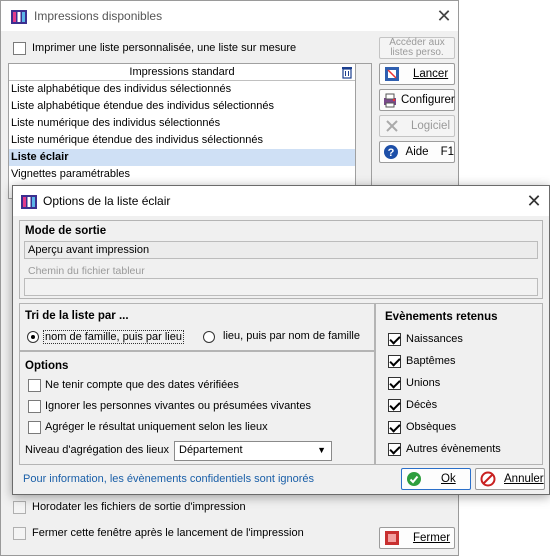  What do you see at coordinates (98, 16) in the screenshot?
I see `window-title: Impressions disponibles` at bounding box center [98, 16].